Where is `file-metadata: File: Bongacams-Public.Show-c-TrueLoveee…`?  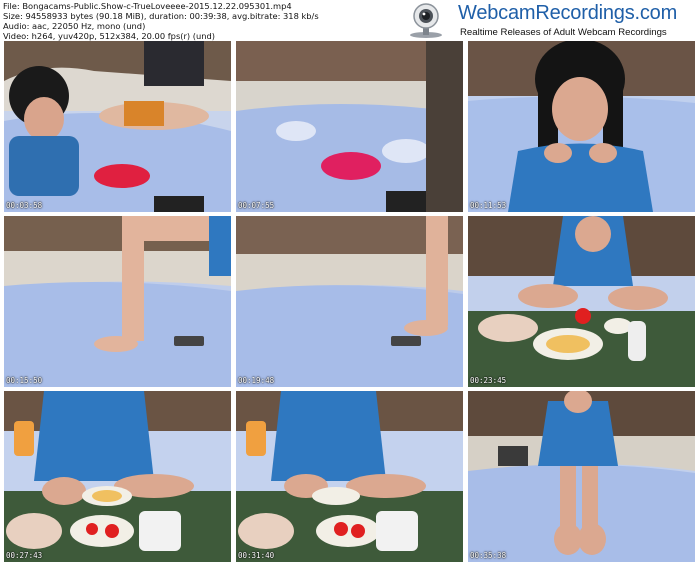 file-metadata: File: Bongacams-Public.Show-c-TrueLoveee… is located at coordinates (161, 21).